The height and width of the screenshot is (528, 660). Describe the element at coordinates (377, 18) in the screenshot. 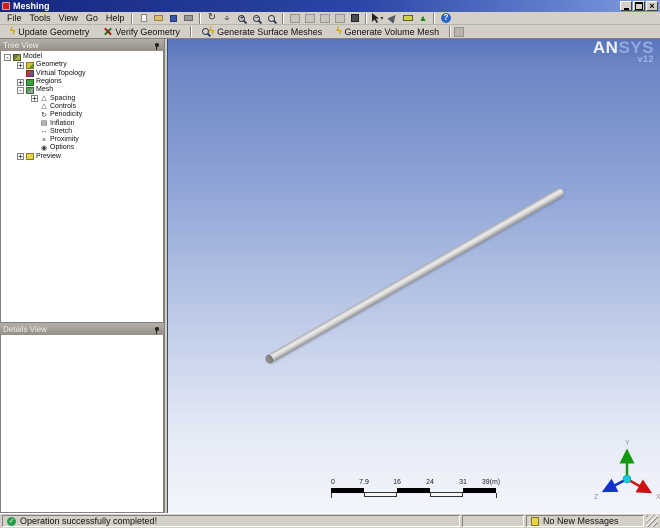

I see `select-mode-icon: ▾` at that location.